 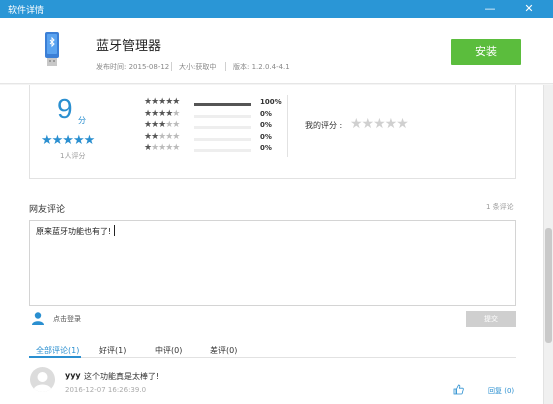 What do you see at coordinates (68, 140) in the screenshot?
I see `score-stars-icon: ★★★★★` at bounding box center [68, 140].